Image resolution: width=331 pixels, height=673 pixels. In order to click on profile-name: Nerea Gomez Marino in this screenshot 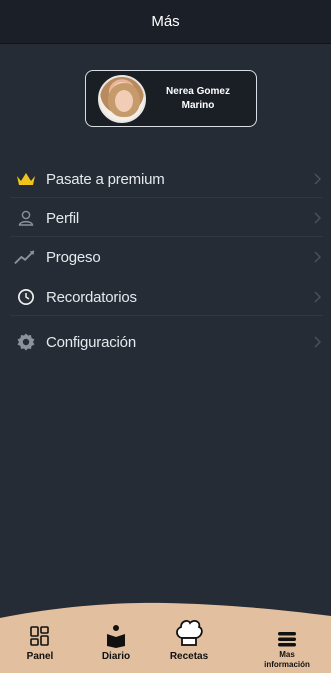, I will do `click(201, 99)`.